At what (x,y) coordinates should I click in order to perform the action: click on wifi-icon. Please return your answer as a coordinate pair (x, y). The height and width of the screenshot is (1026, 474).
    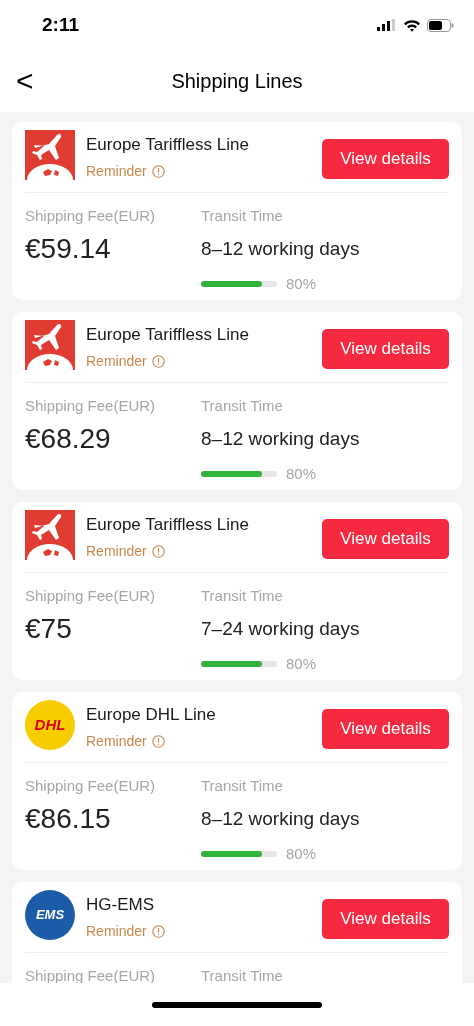
    Looking at the image, I should click on (412, 25).